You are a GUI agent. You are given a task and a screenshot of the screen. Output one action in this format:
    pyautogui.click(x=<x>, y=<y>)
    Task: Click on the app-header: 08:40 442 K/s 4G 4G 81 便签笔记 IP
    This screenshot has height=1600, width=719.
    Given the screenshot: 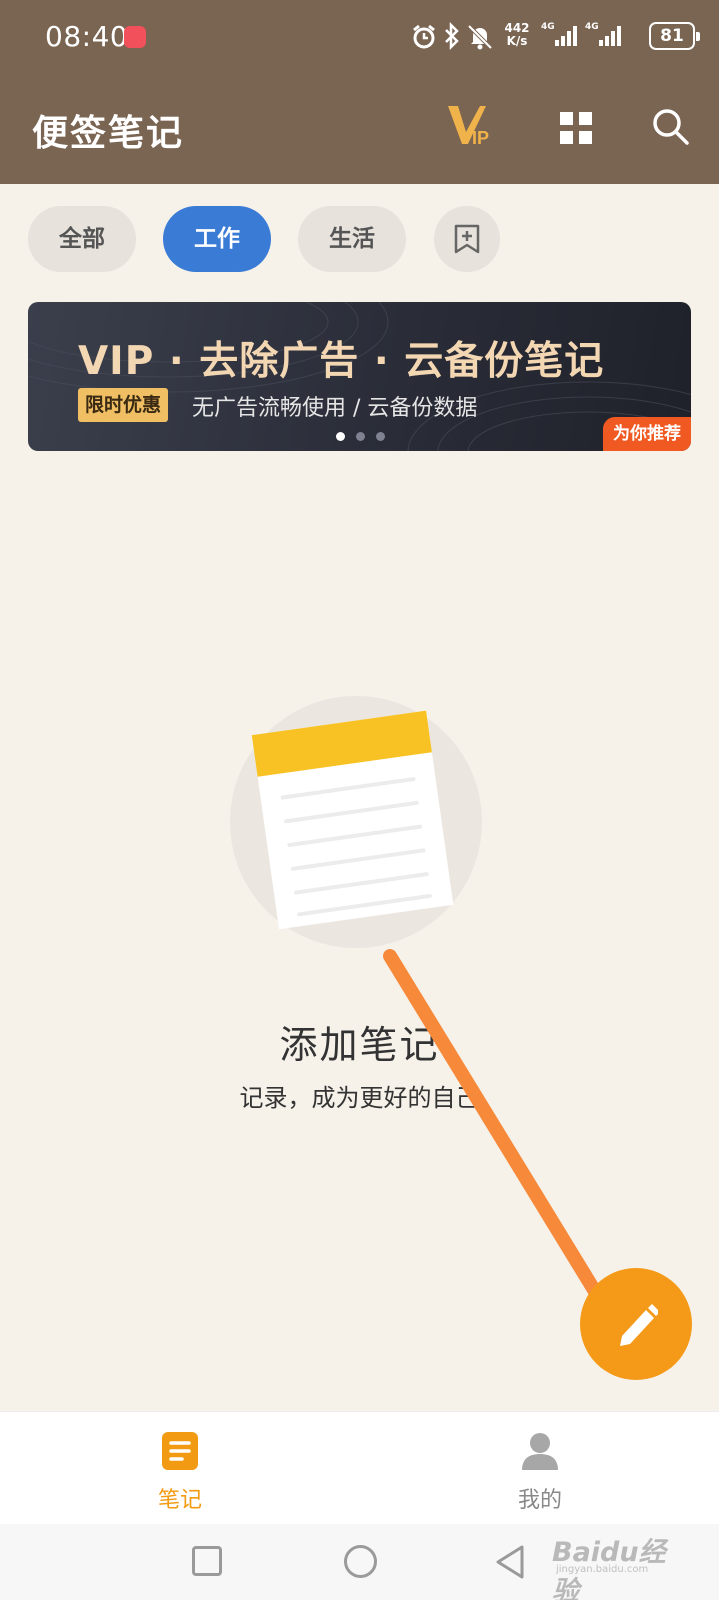 What is the action you would take?
    pyautogui.click(x=359, y=92)
    